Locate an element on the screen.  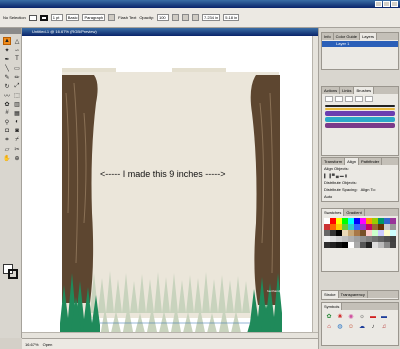
tab-info: Info is located at coordinates (328, 36).